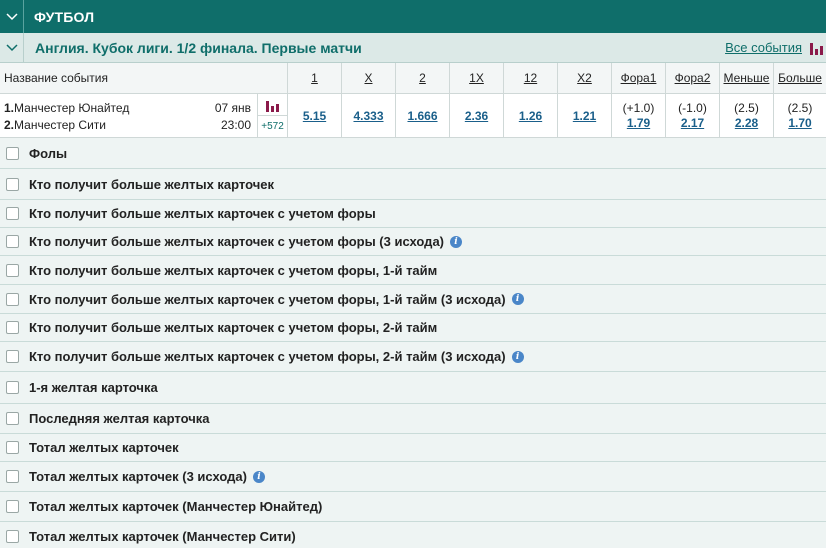 Image resolution: width=826 pixels, height=548 pixels. I want to click on header-12: 12, so click(531, 78).